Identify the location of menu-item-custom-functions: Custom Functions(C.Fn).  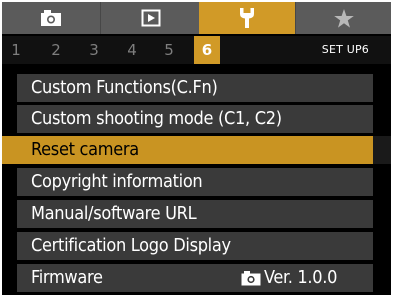
(195, 88).